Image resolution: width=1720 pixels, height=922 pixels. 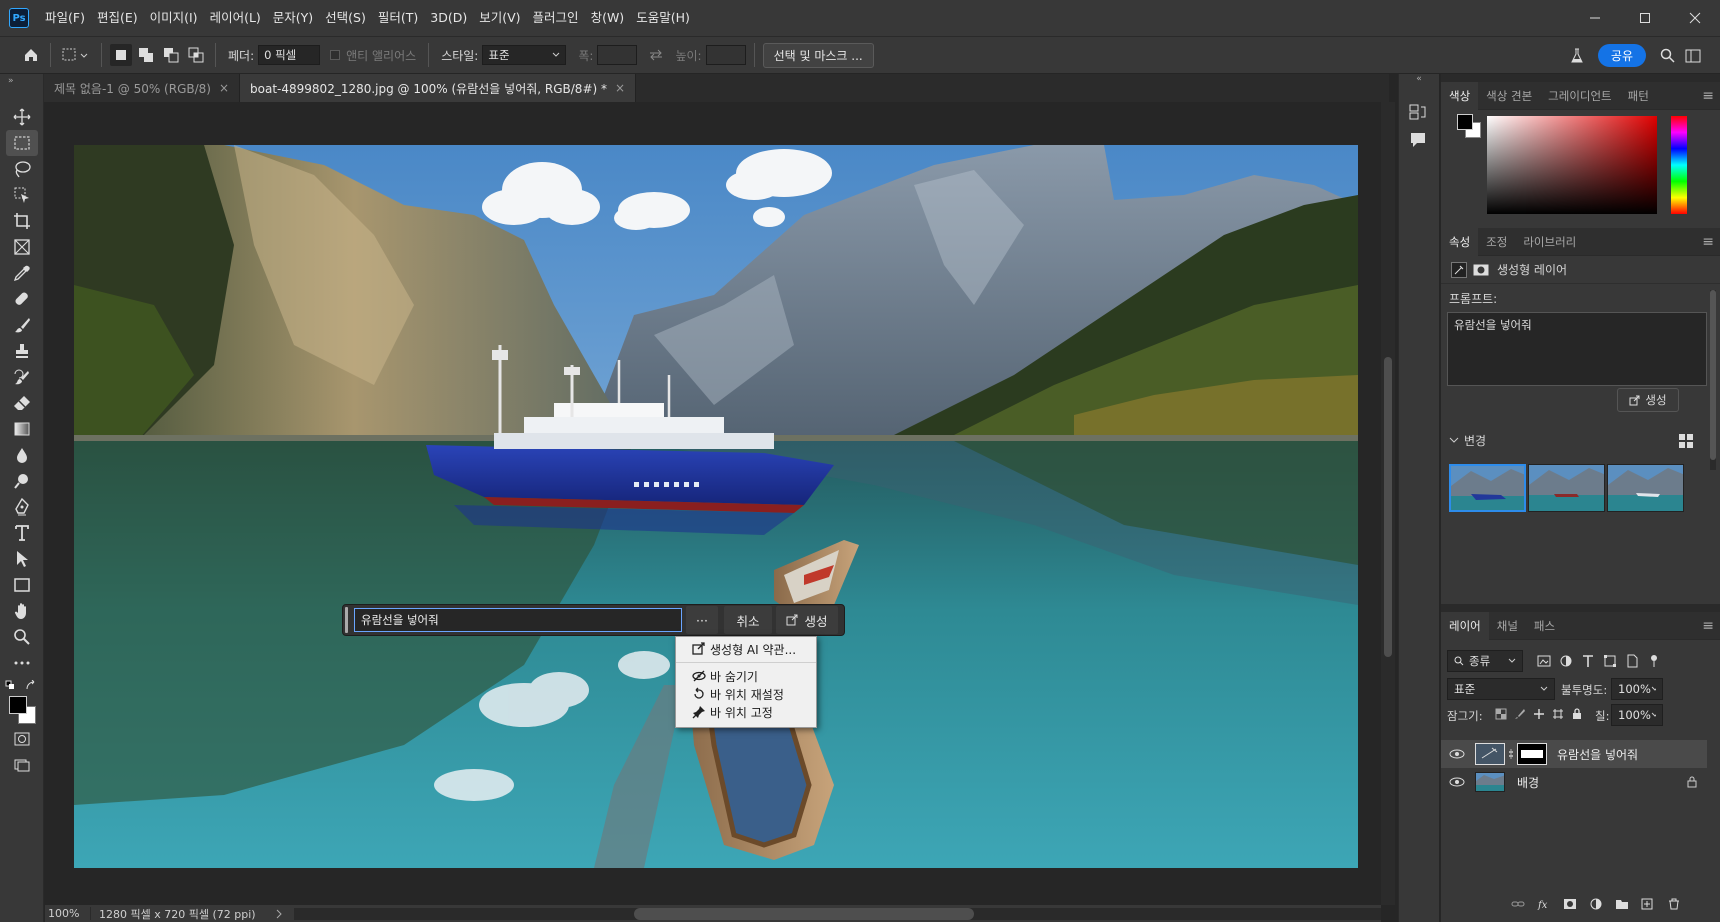 What do you see at coordinates (1637, 689) in the screenshot?
I see `opacity-input: 100%` at bounding box center [1637, 689].